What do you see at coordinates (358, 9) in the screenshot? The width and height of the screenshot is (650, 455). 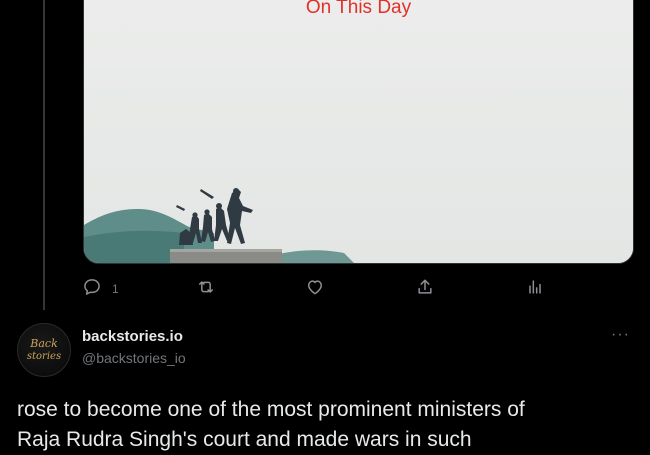 I see `media-caption: On This Day` at bounding box center [358, 9].